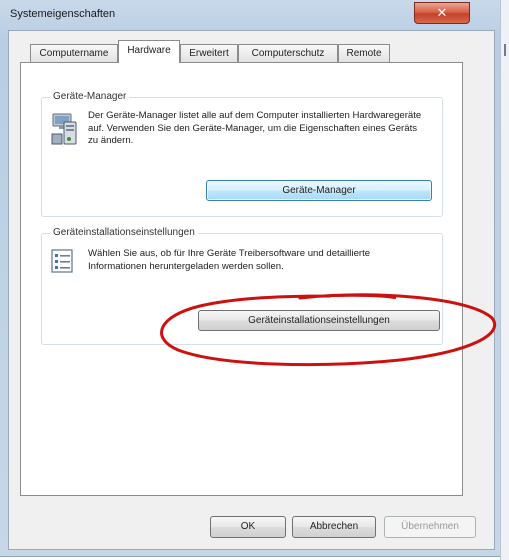  What do you see at coordinates (90, 96) in the screenshot?
I see `device-manager-group-label: Geräte-Manager` at bounding box center [90, 96].